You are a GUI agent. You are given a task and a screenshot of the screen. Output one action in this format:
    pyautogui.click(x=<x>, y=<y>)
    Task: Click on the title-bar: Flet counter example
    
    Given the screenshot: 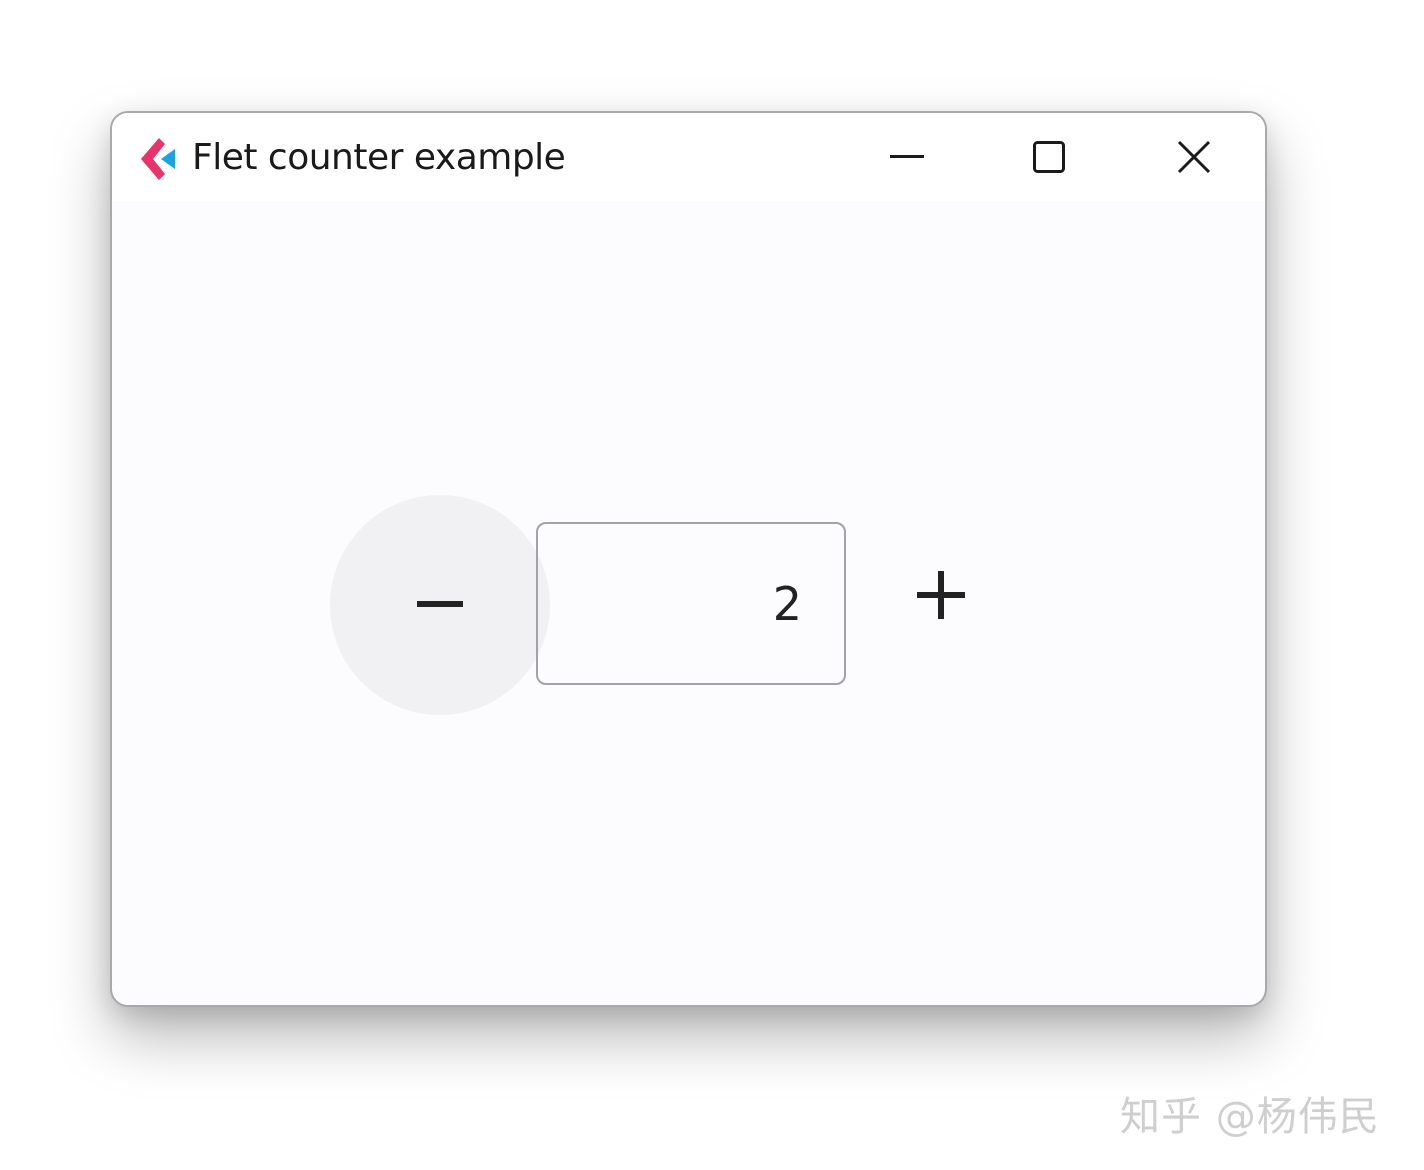 What is the action you would take?
    pyautogui.click(x=688, y=157)
    